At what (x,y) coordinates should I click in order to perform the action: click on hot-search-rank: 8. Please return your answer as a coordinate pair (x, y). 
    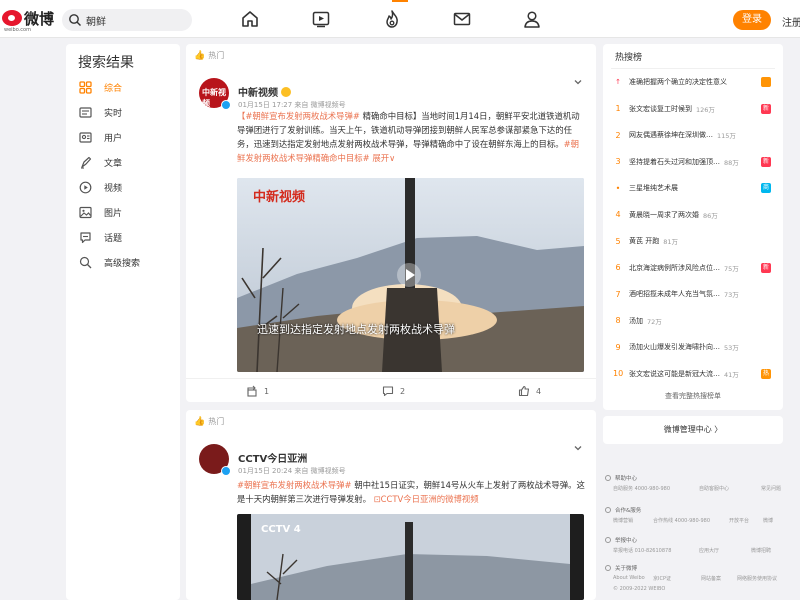
    Looking at the image, I should click on (618, 320).